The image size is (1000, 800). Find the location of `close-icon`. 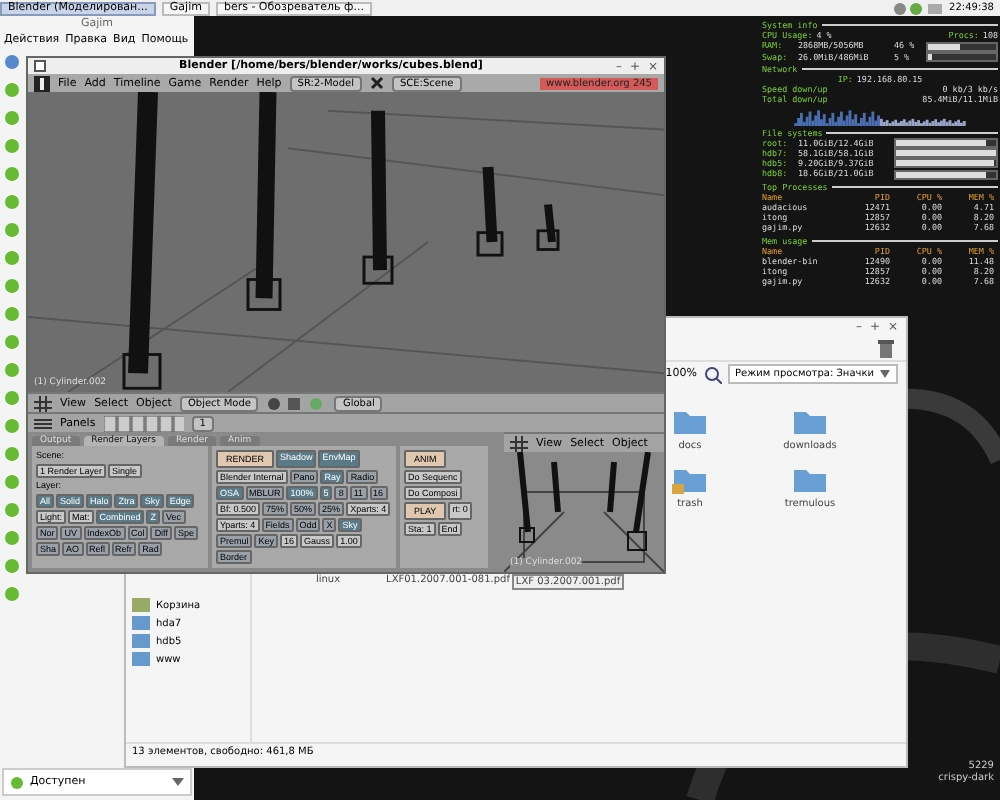

close-icon is located at coordinates (376, 83).